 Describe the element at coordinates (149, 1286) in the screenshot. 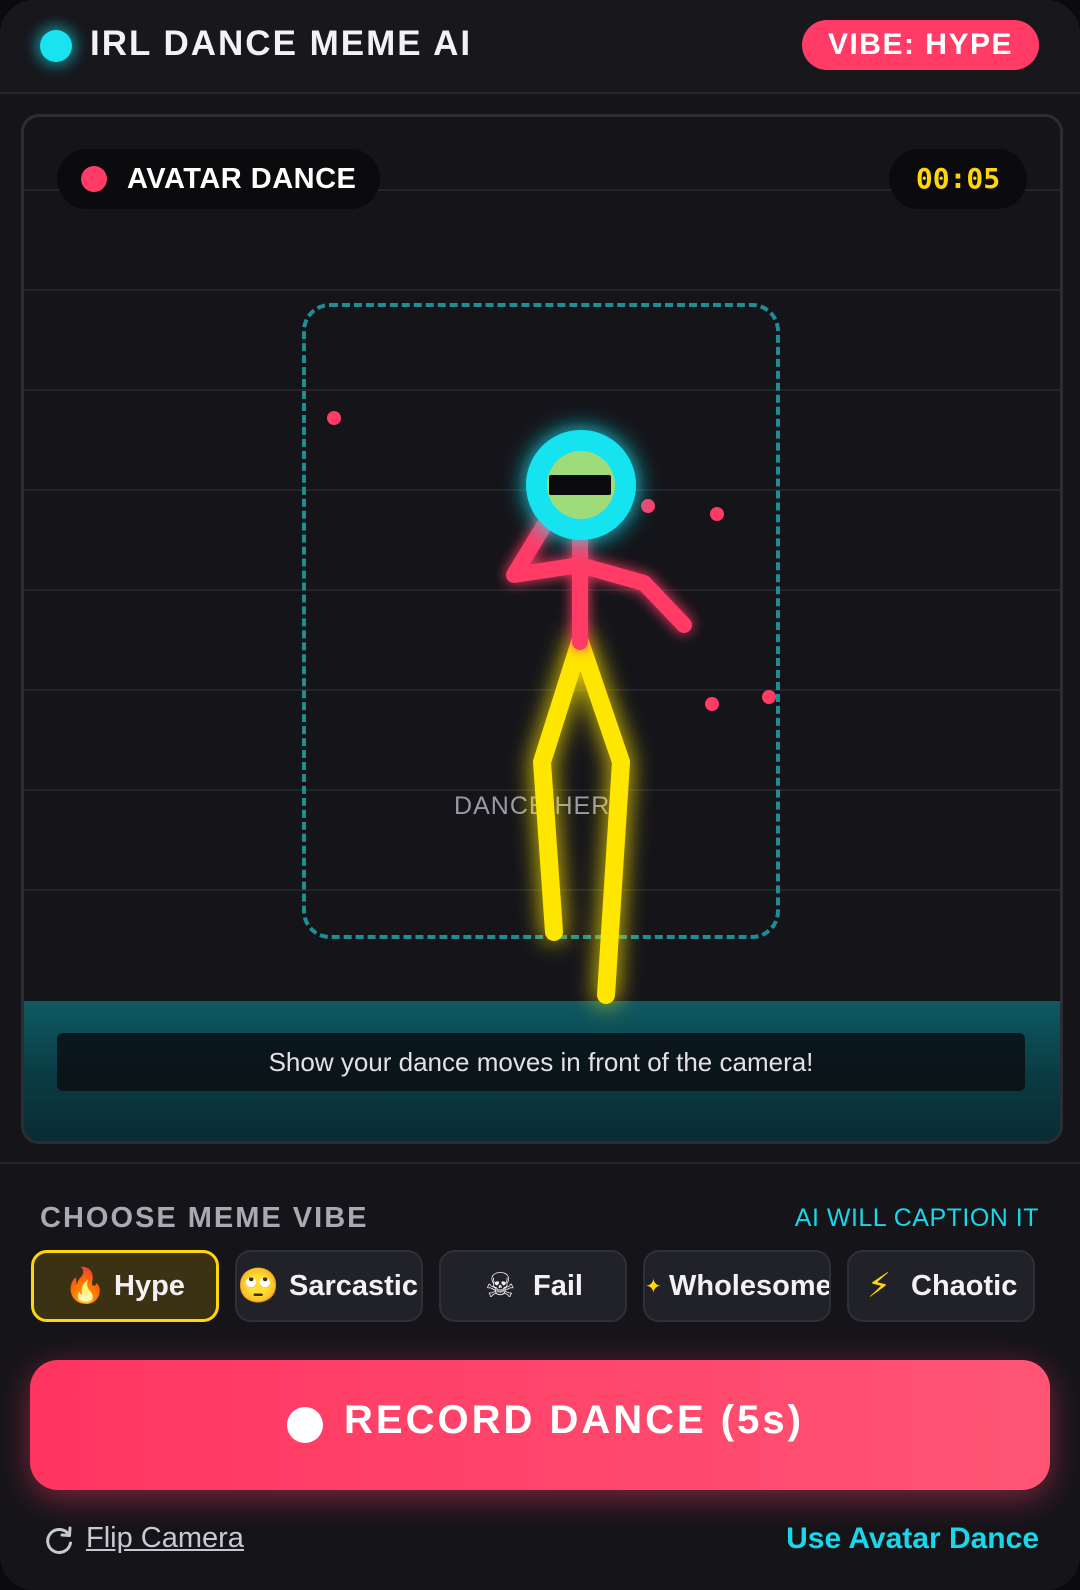

I see `vibe-chip-label: Hype` at that location.